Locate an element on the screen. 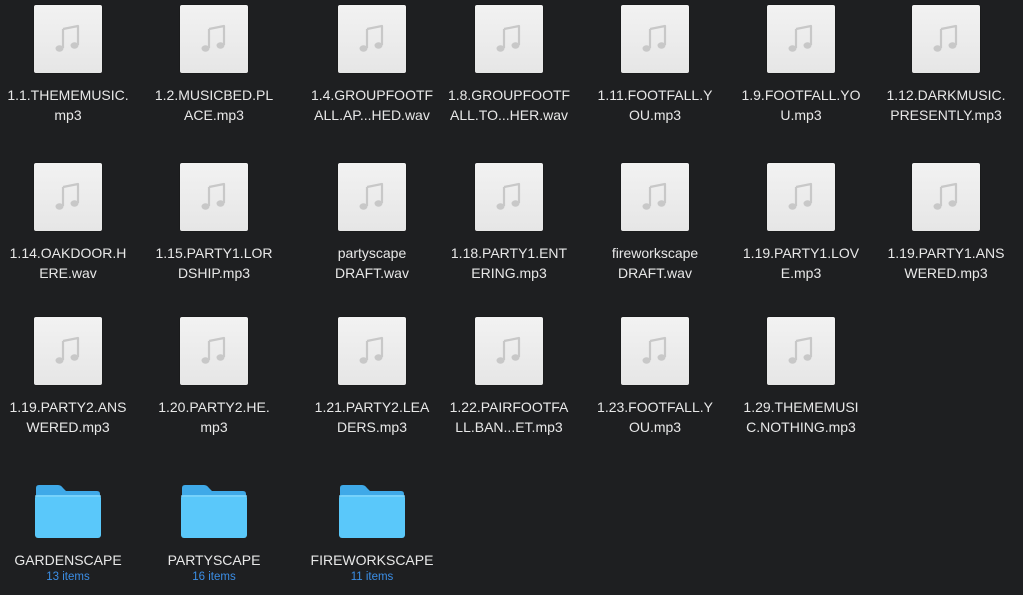  file-name-line2: DERS.mp3 is located at coordinates (372, 427).